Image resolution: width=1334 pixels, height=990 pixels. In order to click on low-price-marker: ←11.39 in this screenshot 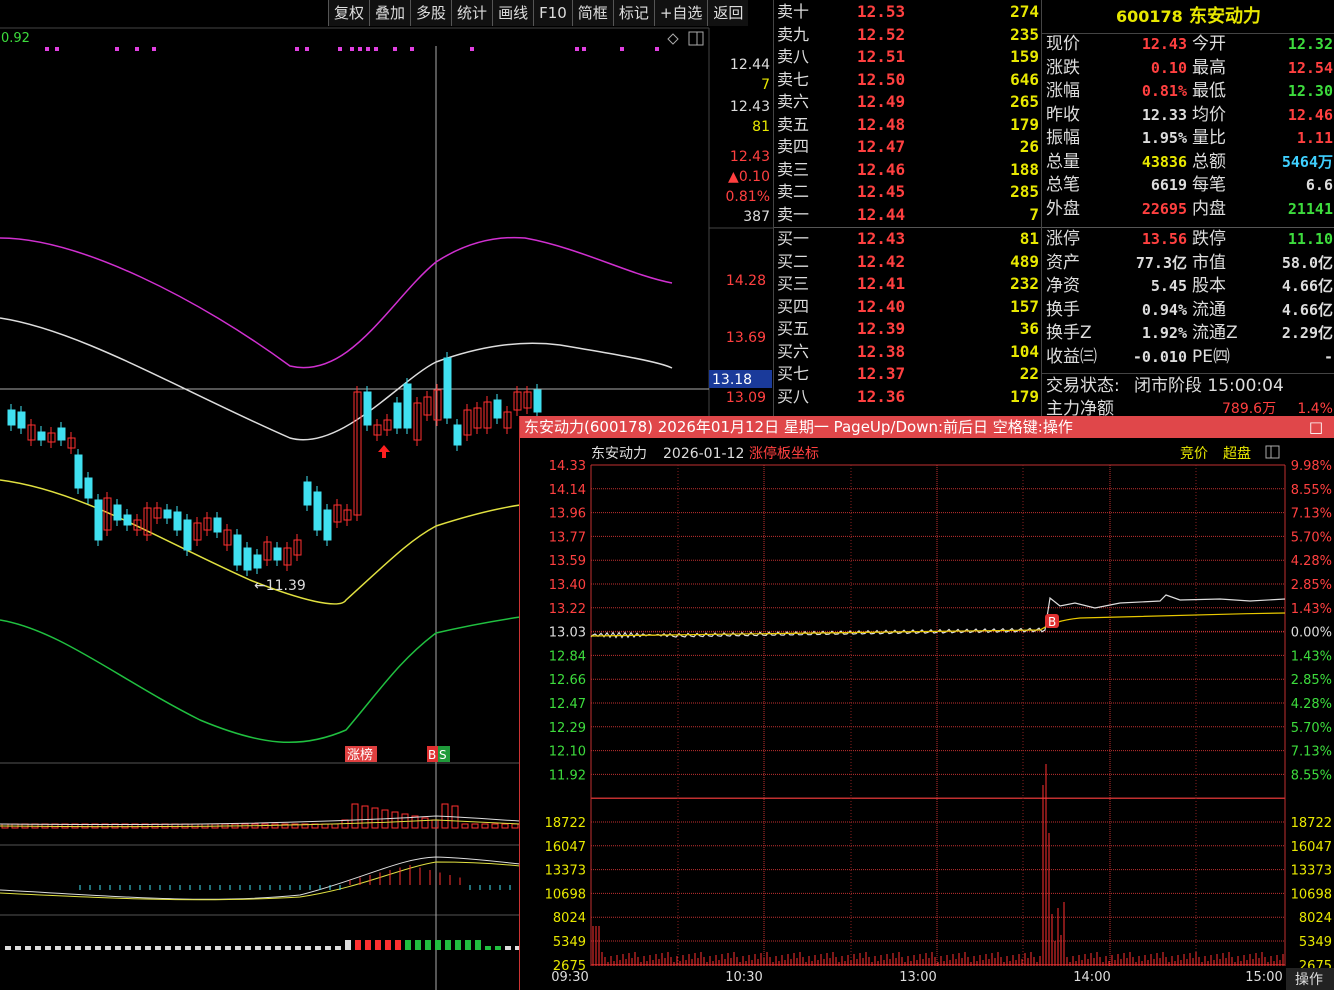, I will do `click(280, 586)`.